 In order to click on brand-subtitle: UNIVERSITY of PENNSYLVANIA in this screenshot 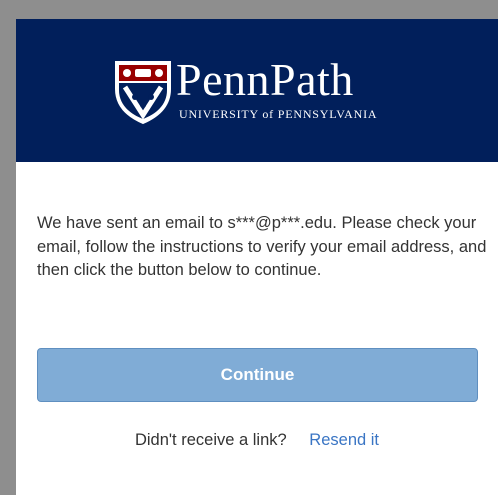, I will do `click(278, 114)`.